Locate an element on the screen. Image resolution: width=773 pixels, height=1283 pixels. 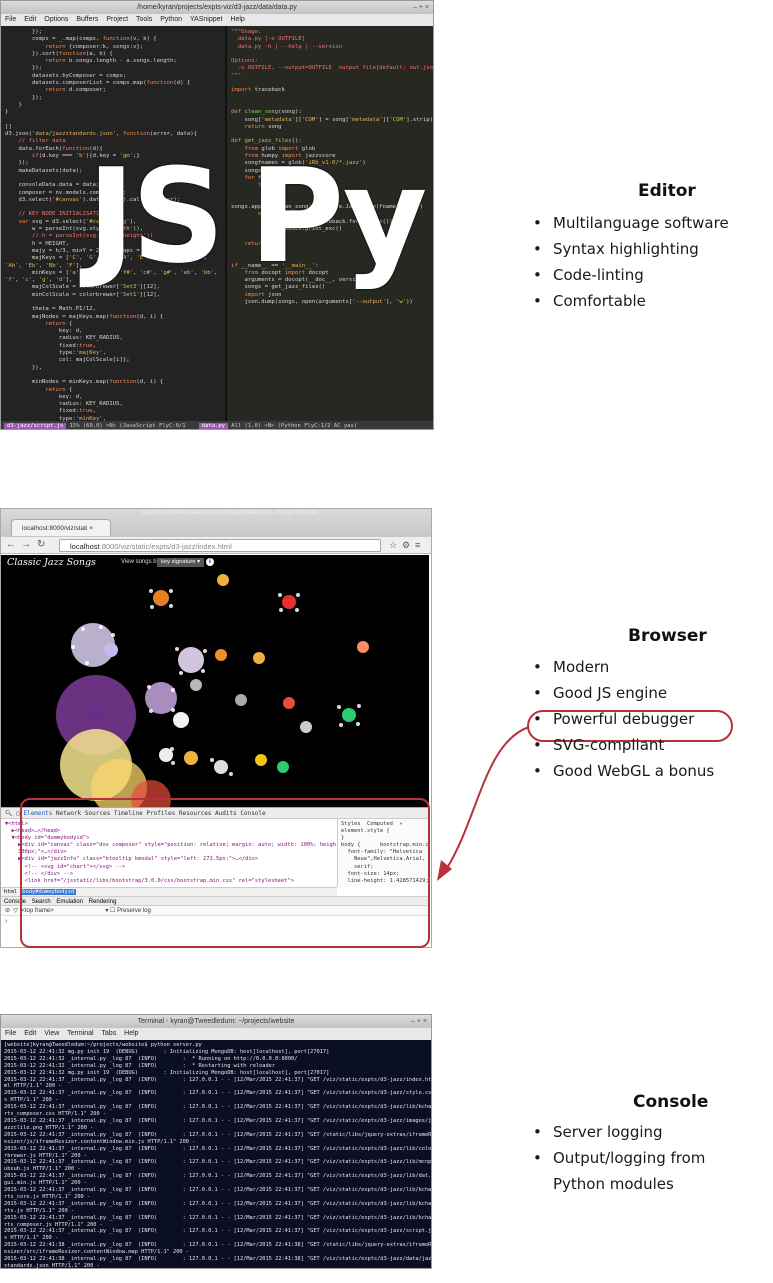
term-menu-terminal: Terminal is located at coordinates (80, 1033).